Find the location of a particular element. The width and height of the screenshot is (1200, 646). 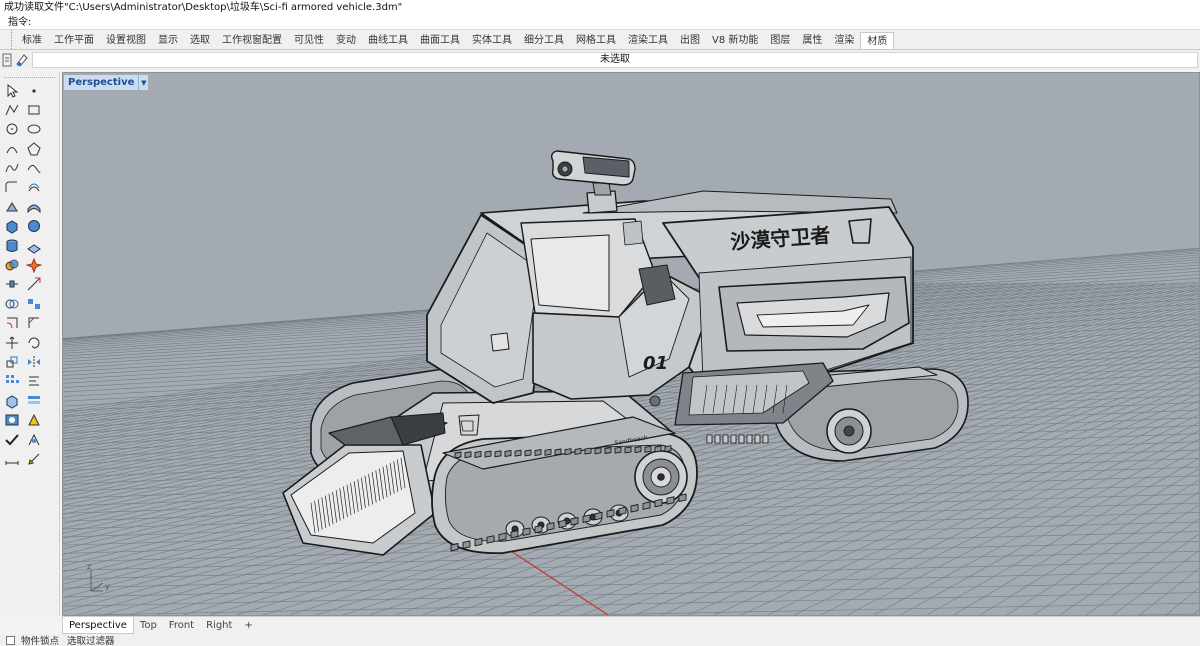

toolbar-tab: 选取 is located at coordinates (200, 40).